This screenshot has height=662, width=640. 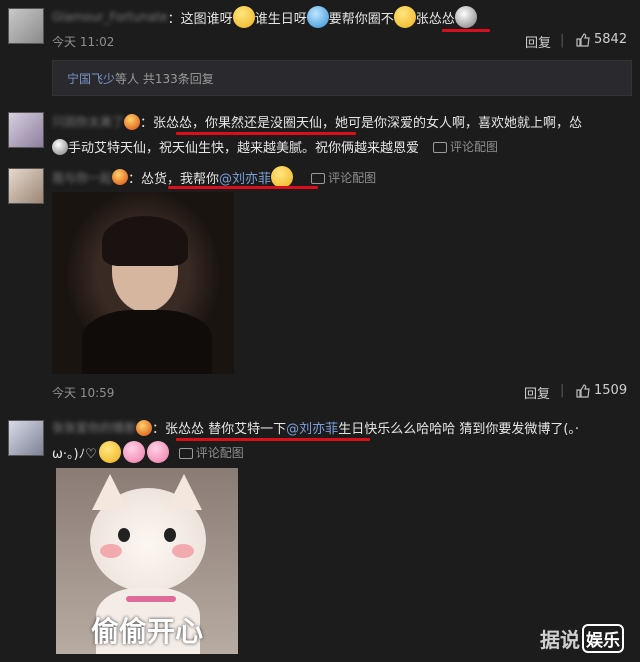 What do you see at coordinates (244, 148) in the screenshot?
I see `comment-text: 手动艾特天仙，祝天仙生快，越来越美腻。祝你俩越来越恩爱` at bounding box center [244, 148].